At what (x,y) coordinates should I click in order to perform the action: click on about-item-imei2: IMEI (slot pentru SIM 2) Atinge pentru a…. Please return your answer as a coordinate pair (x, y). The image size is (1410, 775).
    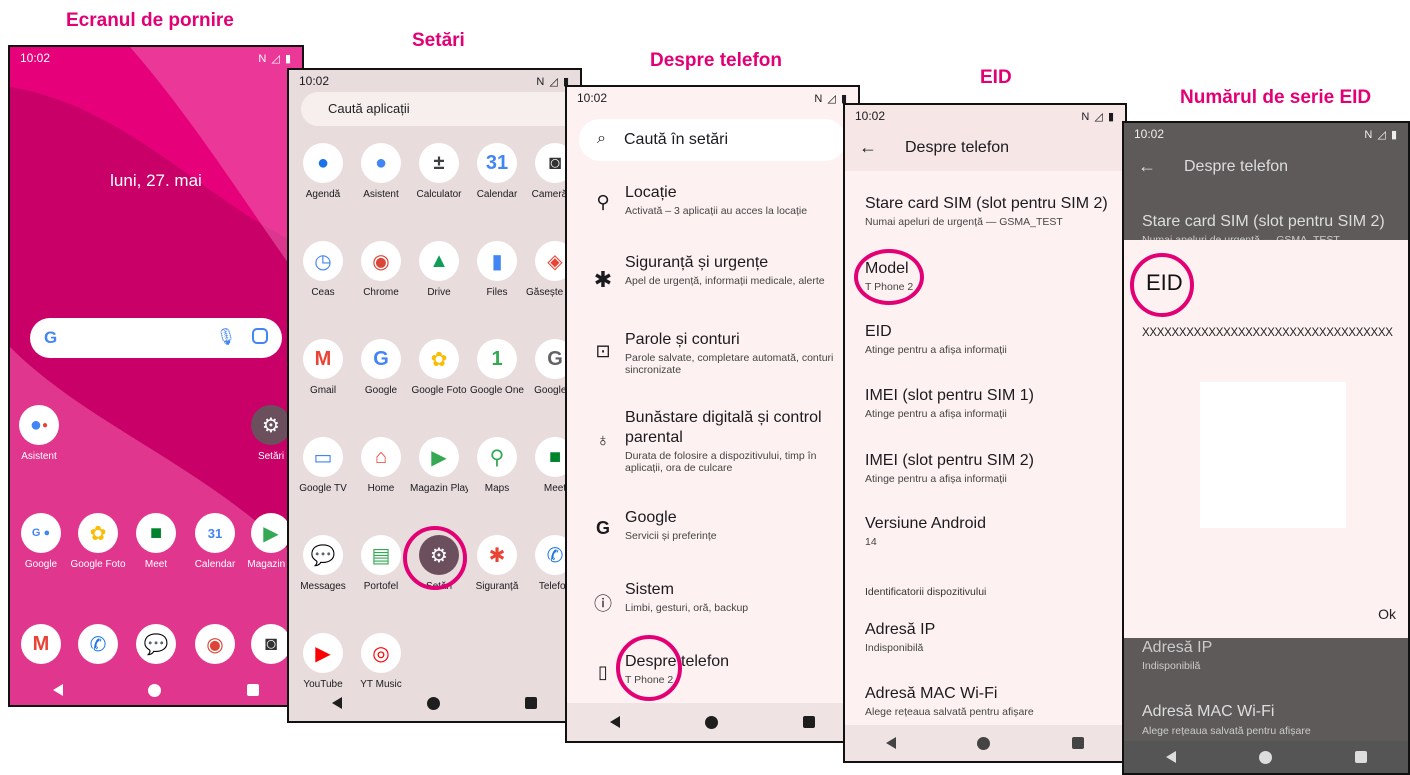
    Looking at the image, I should click on (990, 468).